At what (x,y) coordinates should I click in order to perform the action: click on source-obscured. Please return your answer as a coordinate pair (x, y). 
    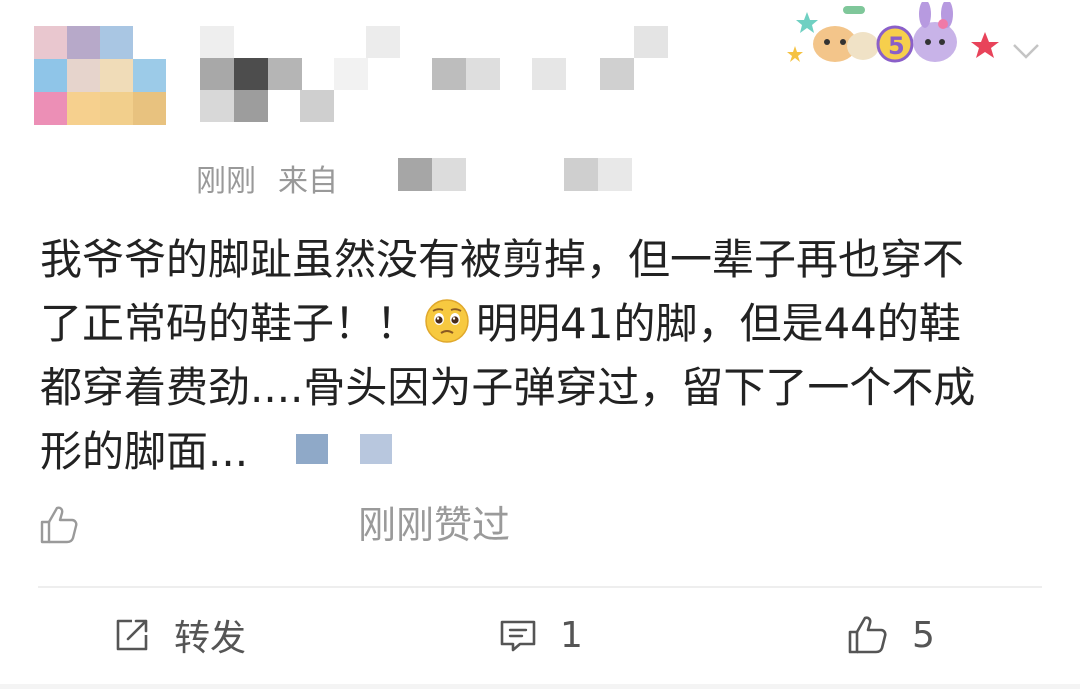
    Looking at the image, I should click on (433, 174).